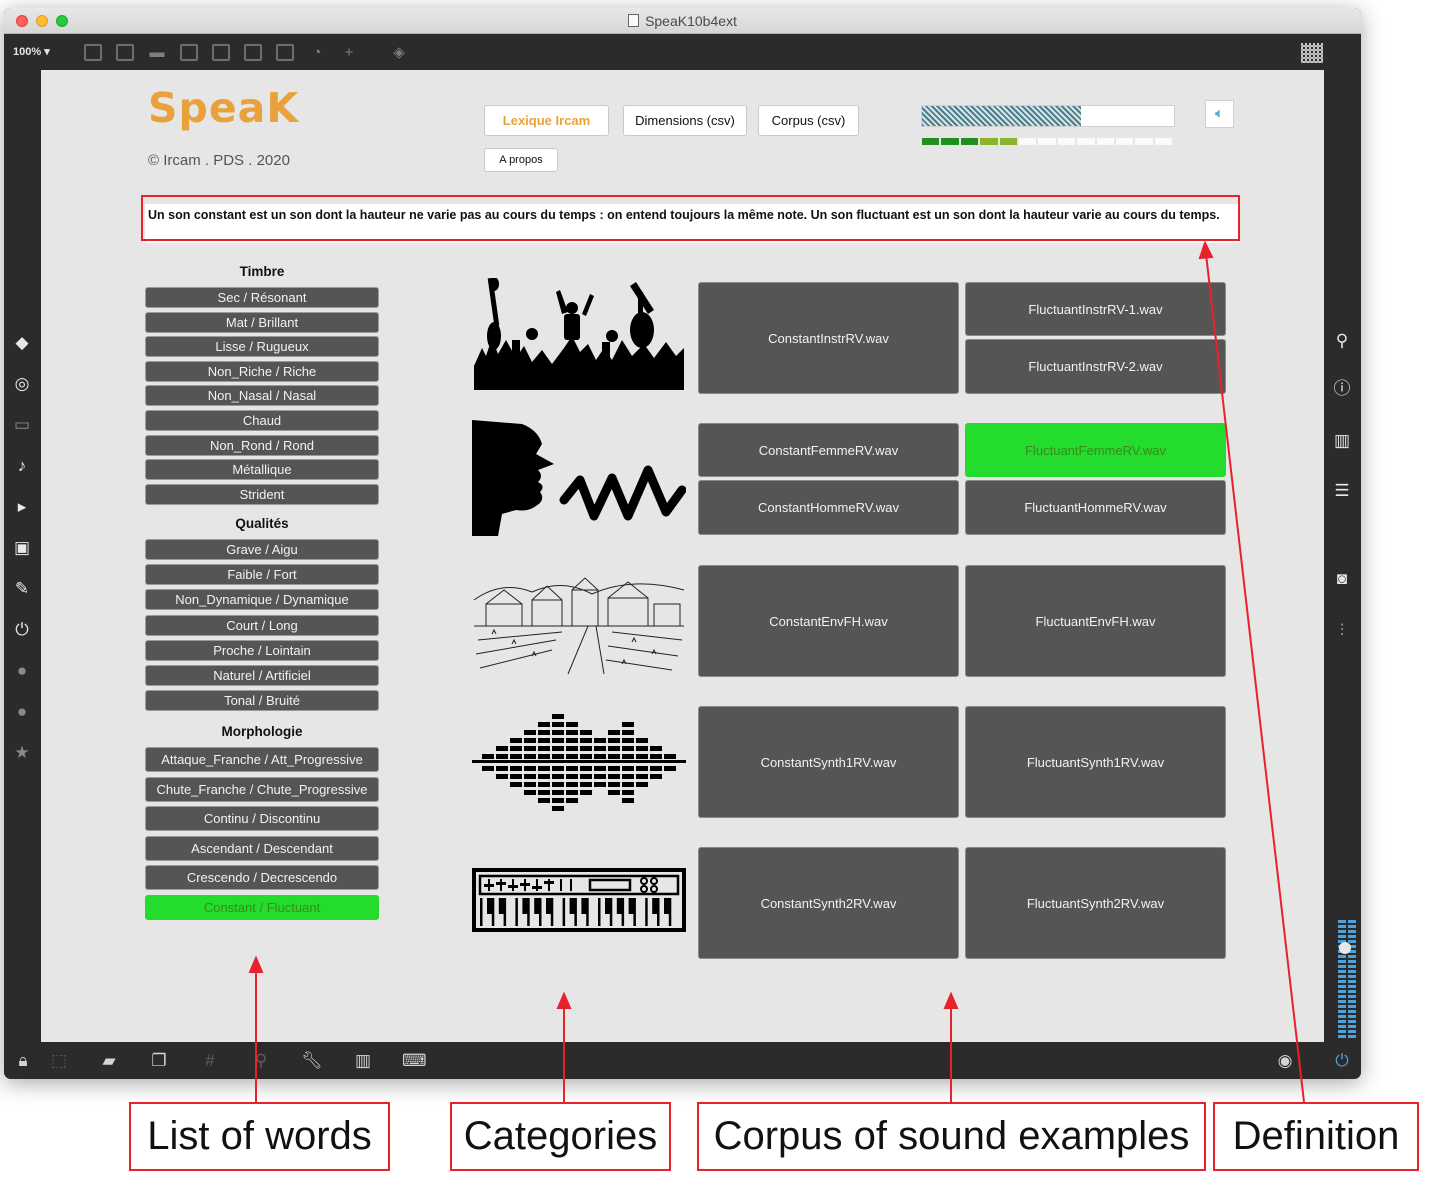  I want to click on inspector-icon: ▭, so click(22, 425).